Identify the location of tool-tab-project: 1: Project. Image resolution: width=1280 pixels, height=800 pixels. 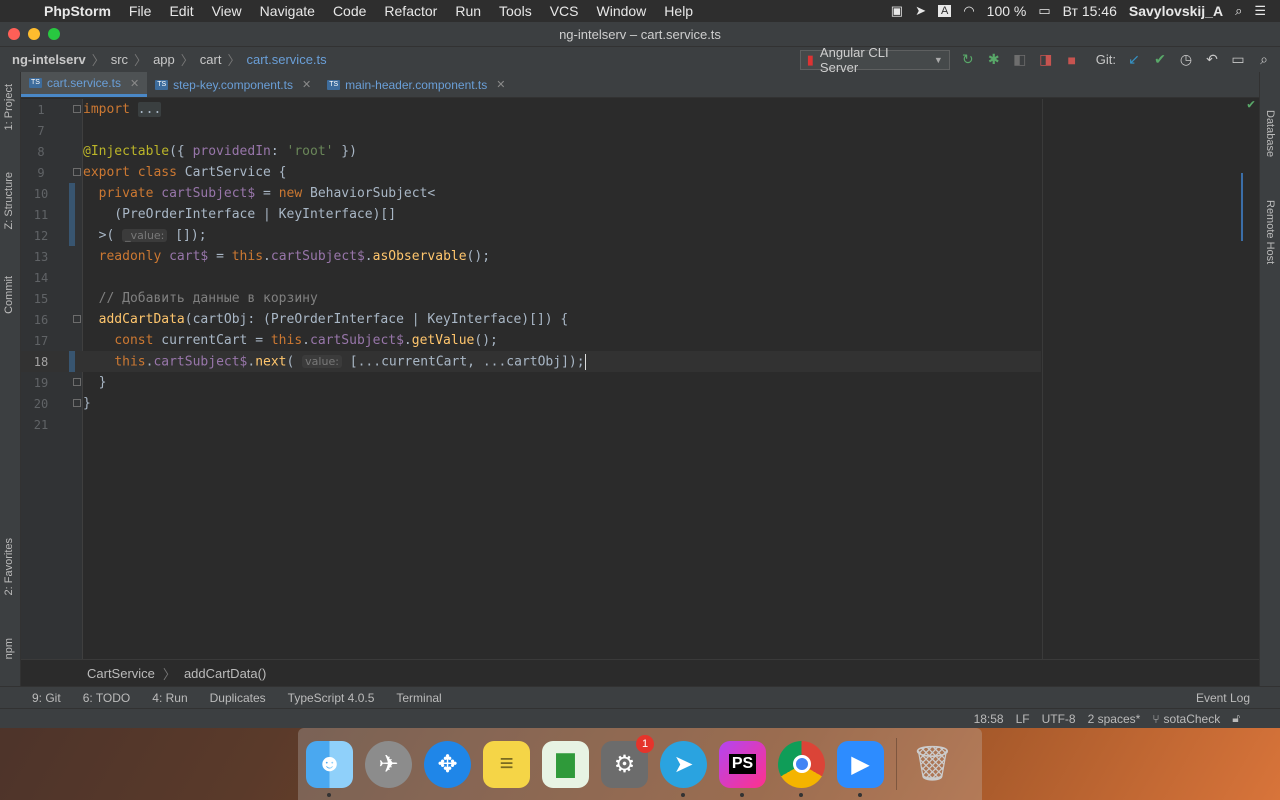
(9, 107).